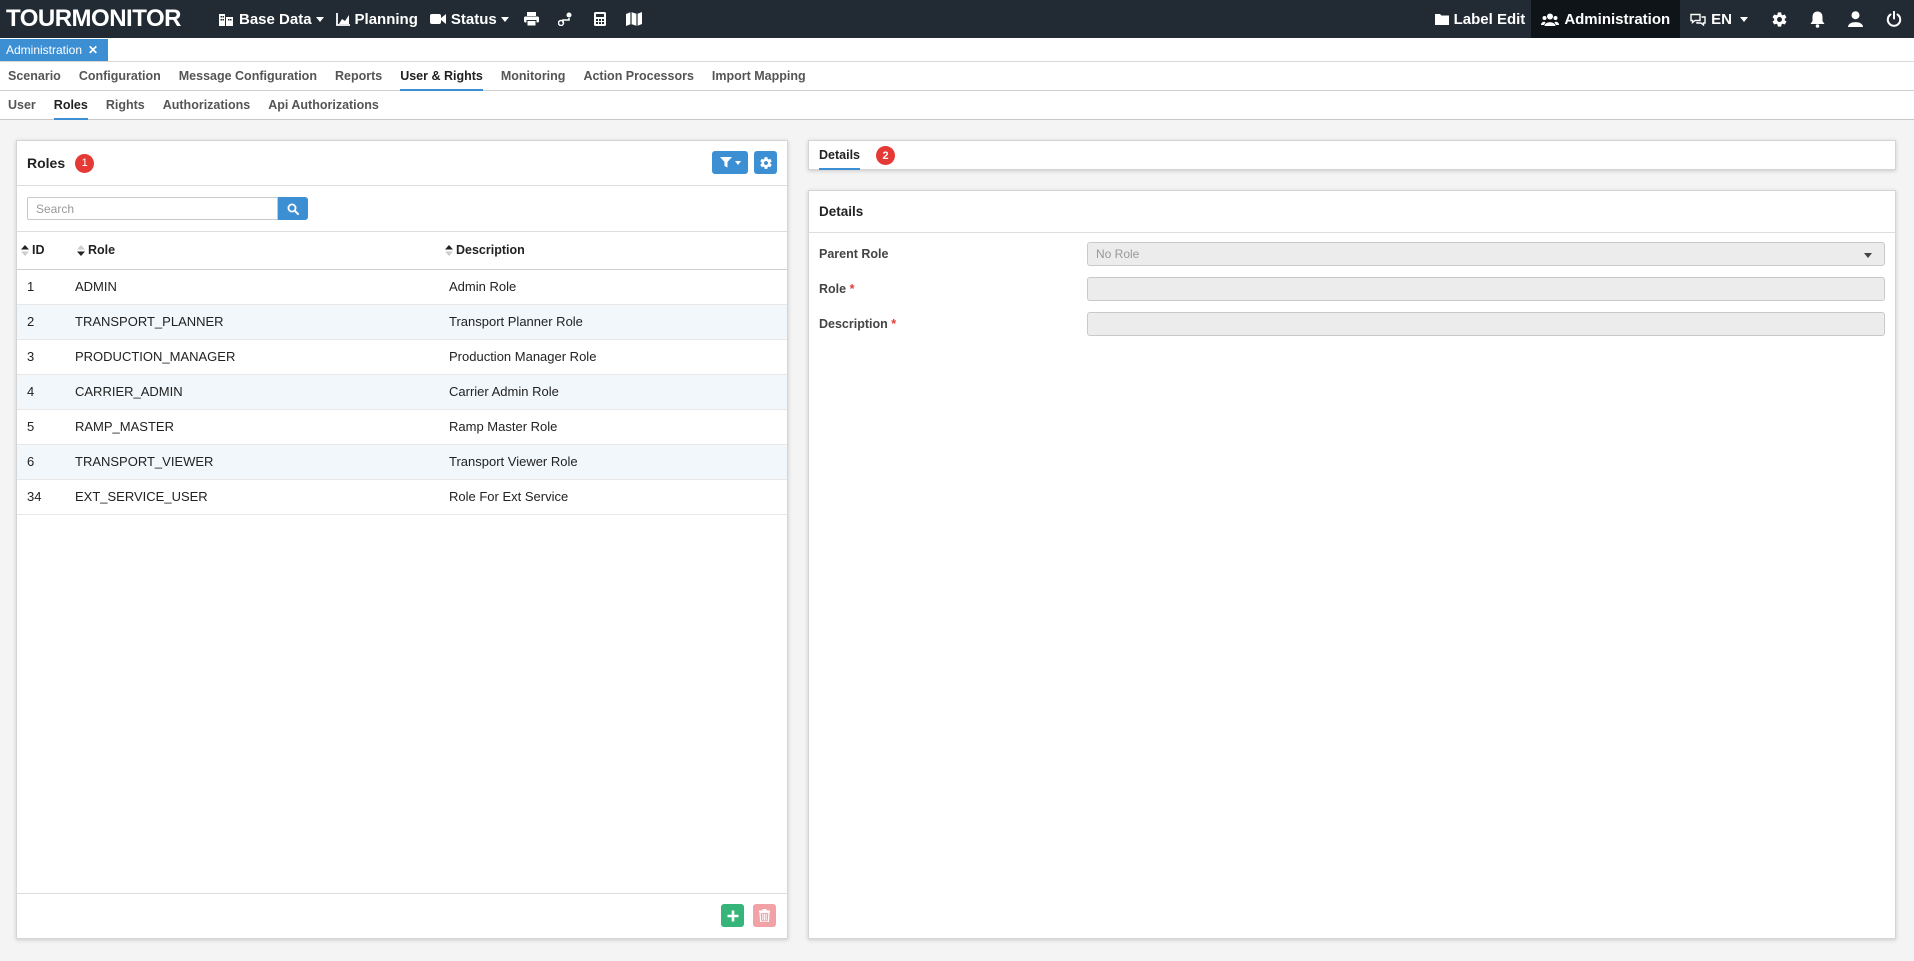  I want to click on role-field-label: Role *, so click(954, 289).